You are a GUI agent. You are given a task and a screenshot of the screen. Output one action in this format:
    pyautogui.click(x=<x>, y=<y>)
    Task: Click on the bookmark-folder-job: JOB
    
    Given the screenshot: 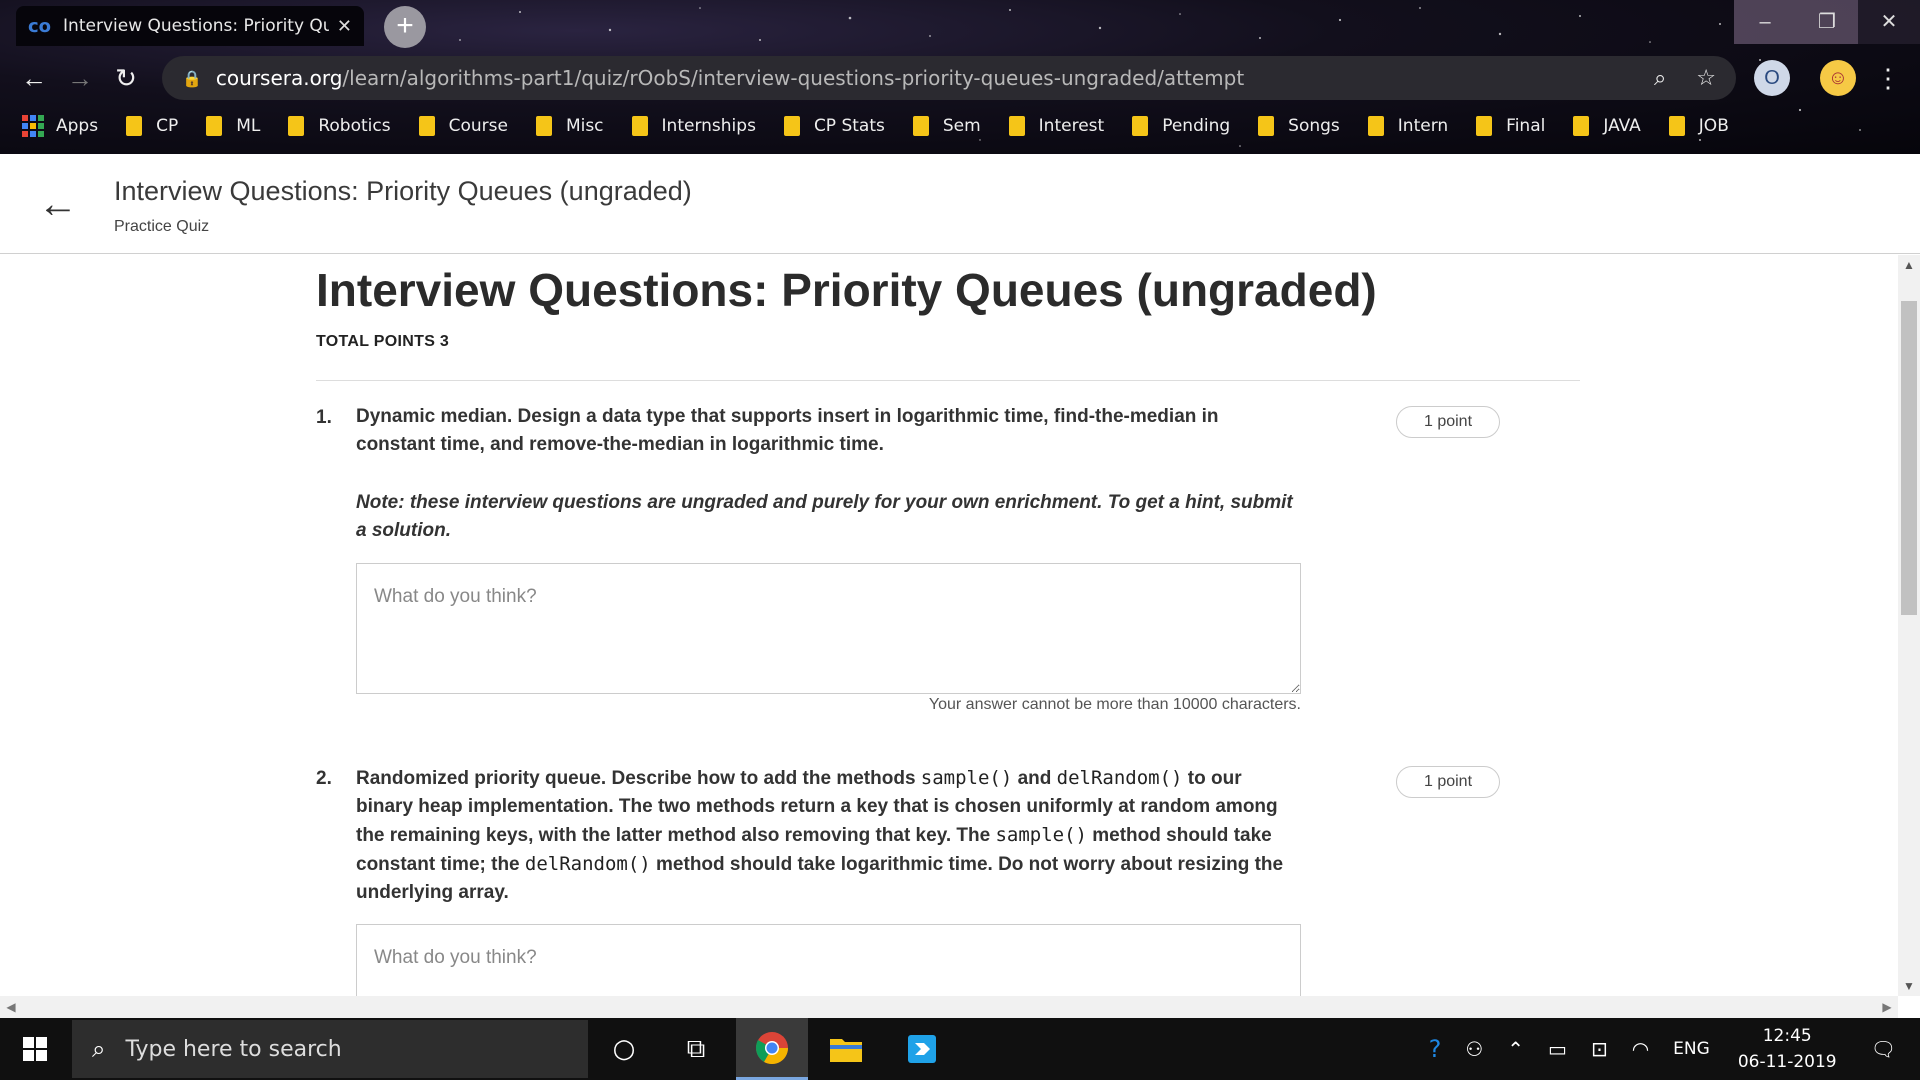 What is the action you would take?
    pyautogui.click(x=1698, y=126)
    